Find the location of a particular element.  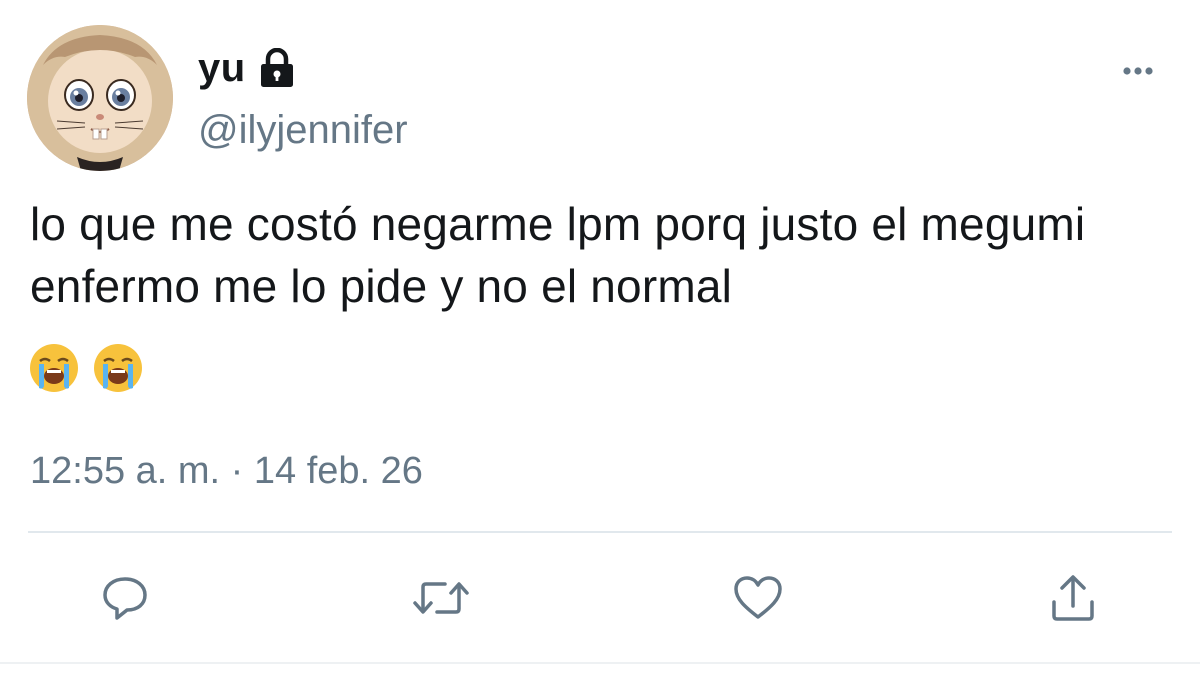

action-bar is located at coordinates (600, 600).